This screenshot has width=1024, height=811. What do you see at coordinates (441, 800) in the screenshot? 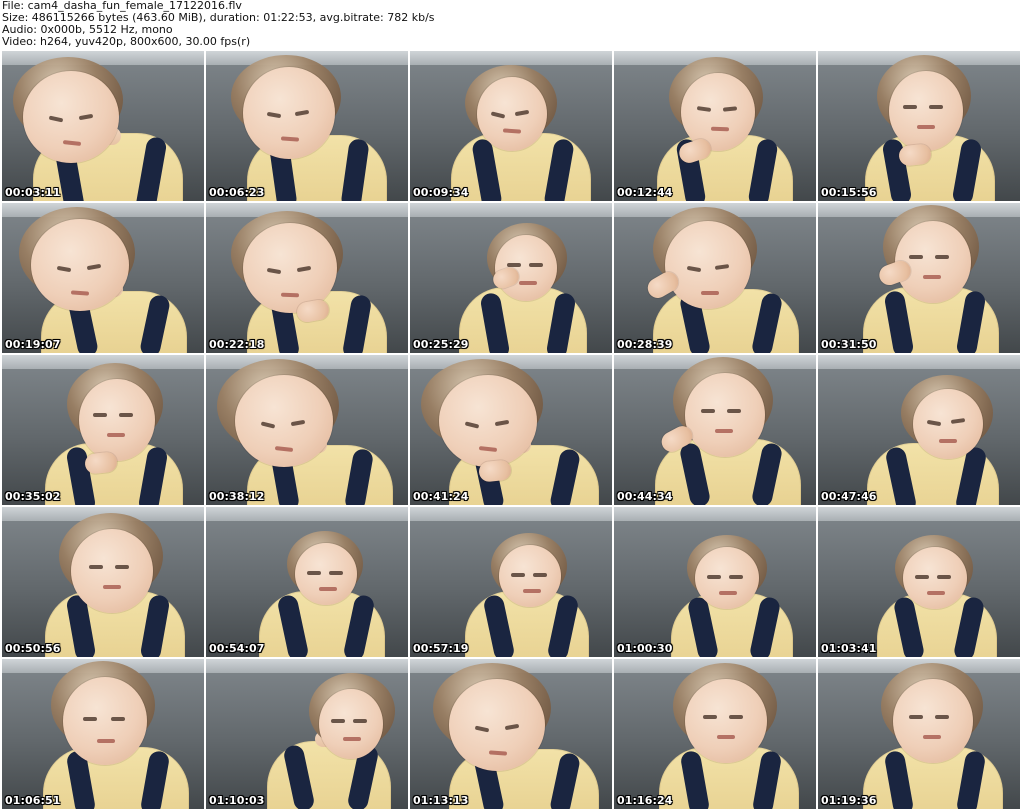
I see `timestamp: 01:13:13` at bounding box center [441, 800].